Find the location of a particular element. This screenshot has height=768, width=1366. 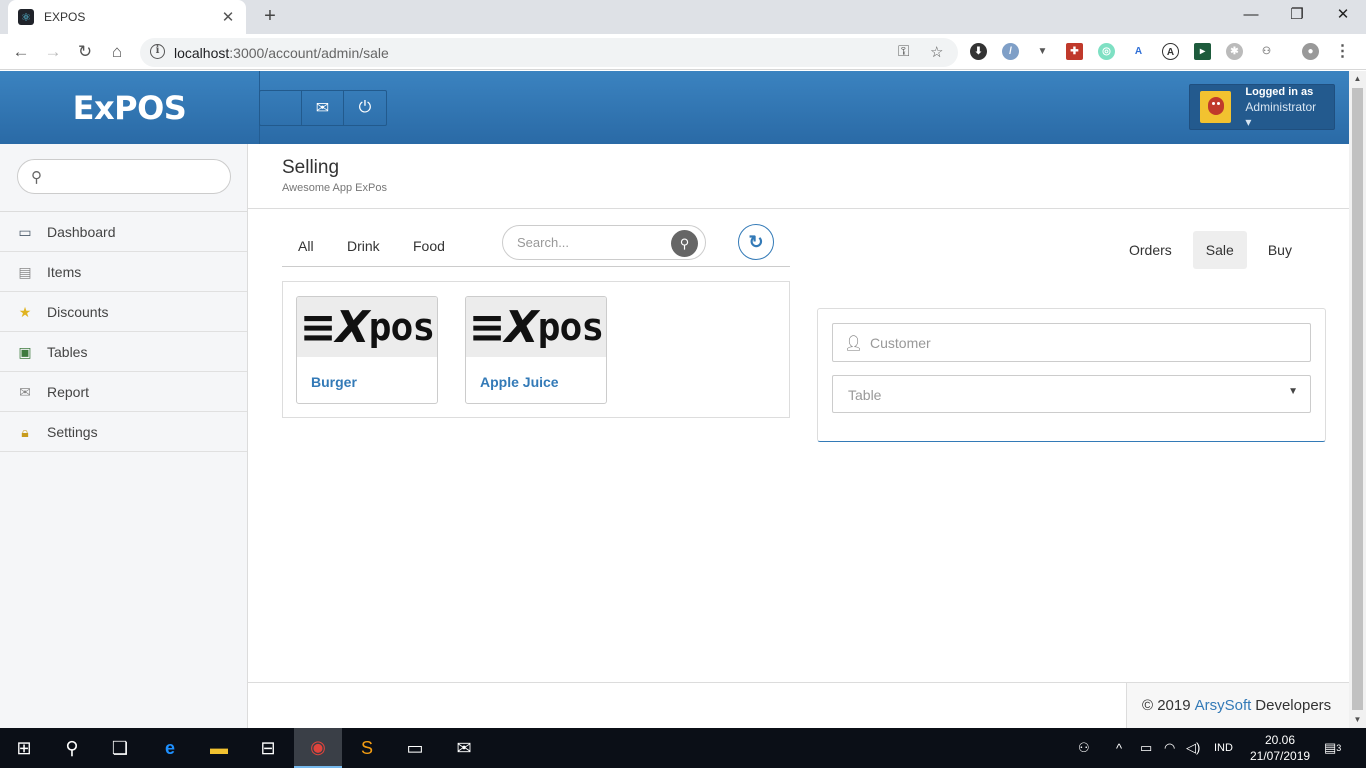

sidebar-item-discounts: ★ Discounts is located at coordinates (123, 312).